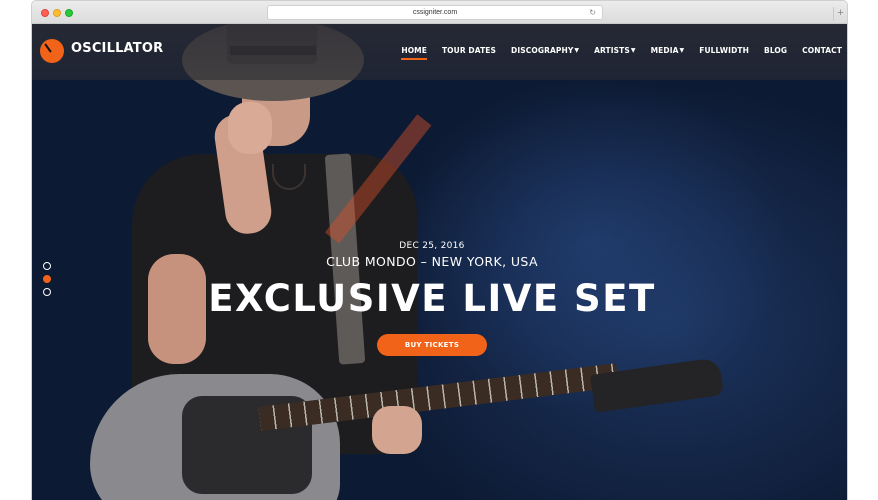 The height and width of the screenshot is (500, 878). Describe the element at coordinates (52, 51) in the screenshot. I see `logo-icon` at that location.